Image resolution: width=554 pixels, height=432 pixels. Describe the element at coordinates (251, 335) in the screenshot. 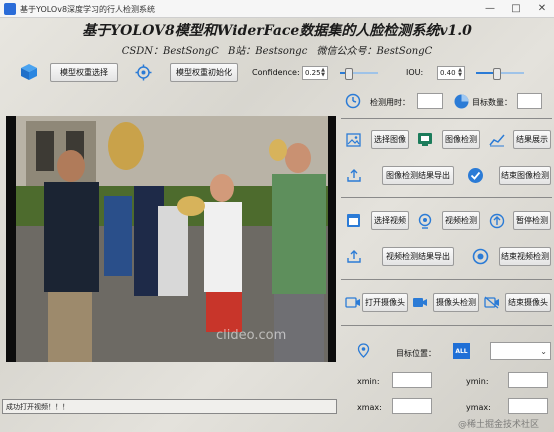

I see `video-watermark: clideo.com` at that location.